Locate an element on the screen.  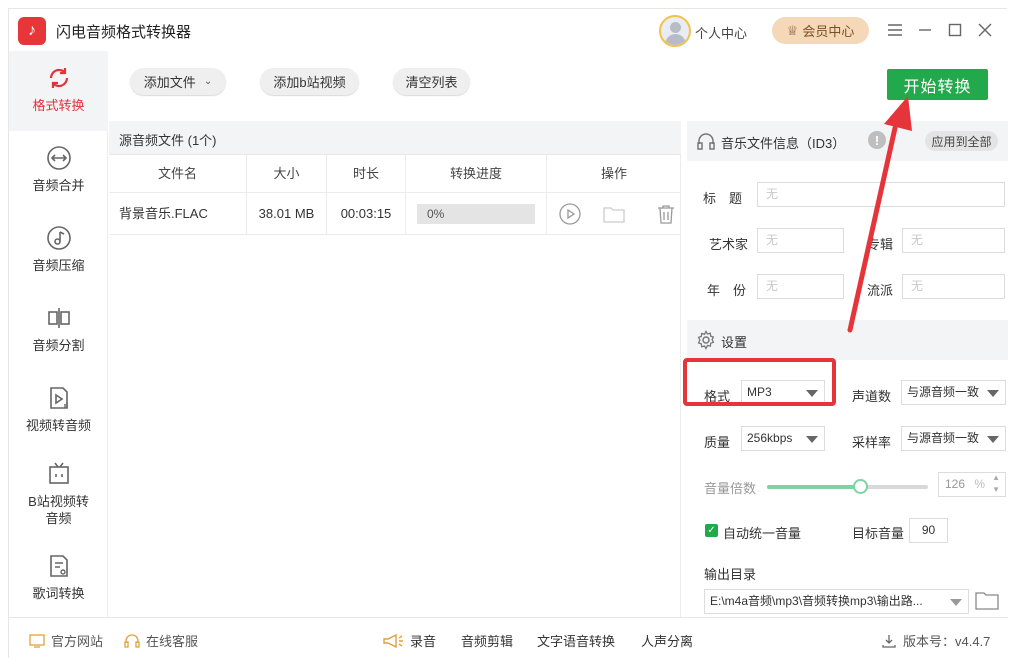
vocal-separation-link: 人声分离 is located at coordinates (667, 640).